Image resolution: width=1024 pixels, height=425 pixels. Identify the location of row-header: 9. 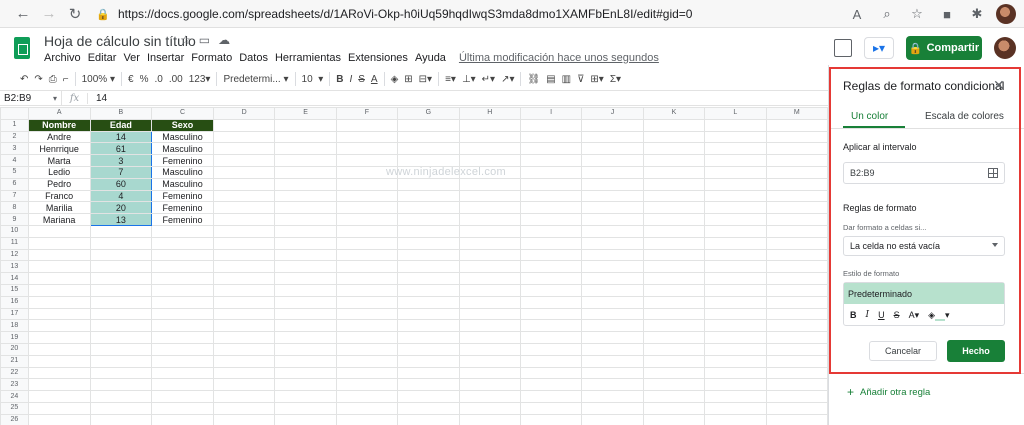
(14, 219).